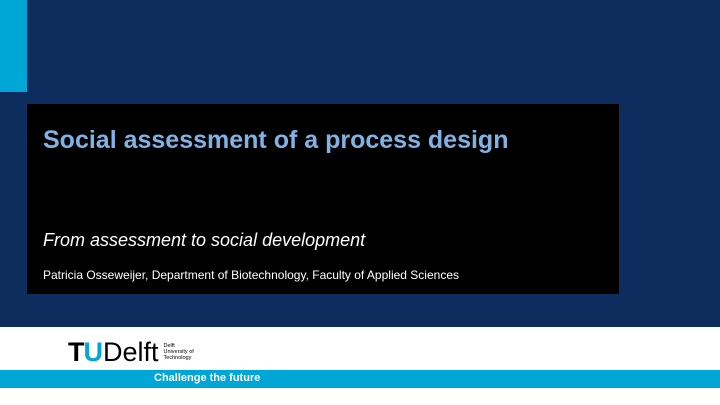  What do you see at coordinates (207, 378) in the screenshot?
I see `footer-tagline: Challenge the future` at bounding box center [207, 378].